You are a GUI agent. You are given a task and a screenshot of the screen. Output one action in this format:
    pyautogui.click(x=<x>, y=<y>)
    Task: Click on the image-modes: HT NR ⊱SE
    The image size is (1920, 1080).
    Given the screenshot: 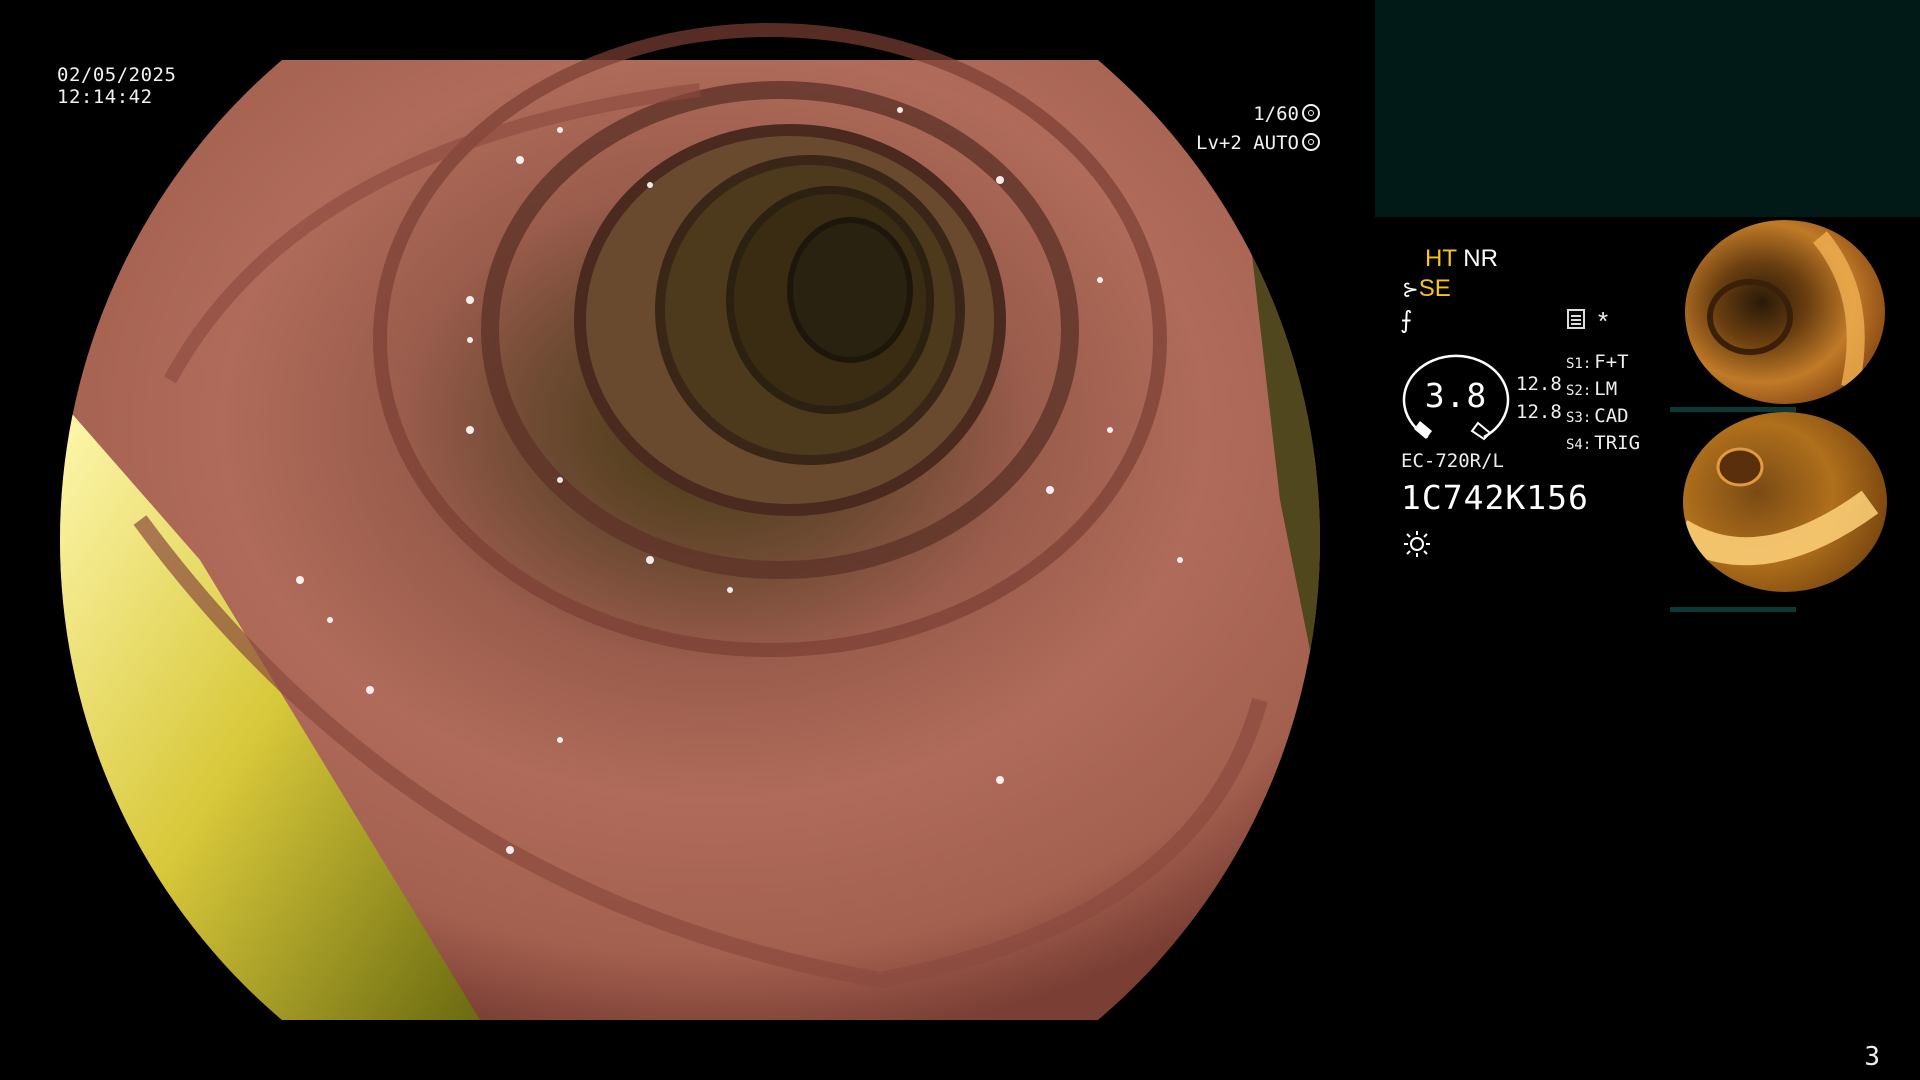 What is the action you would take?
    pyautogui.click(x=1450, y=274)
    